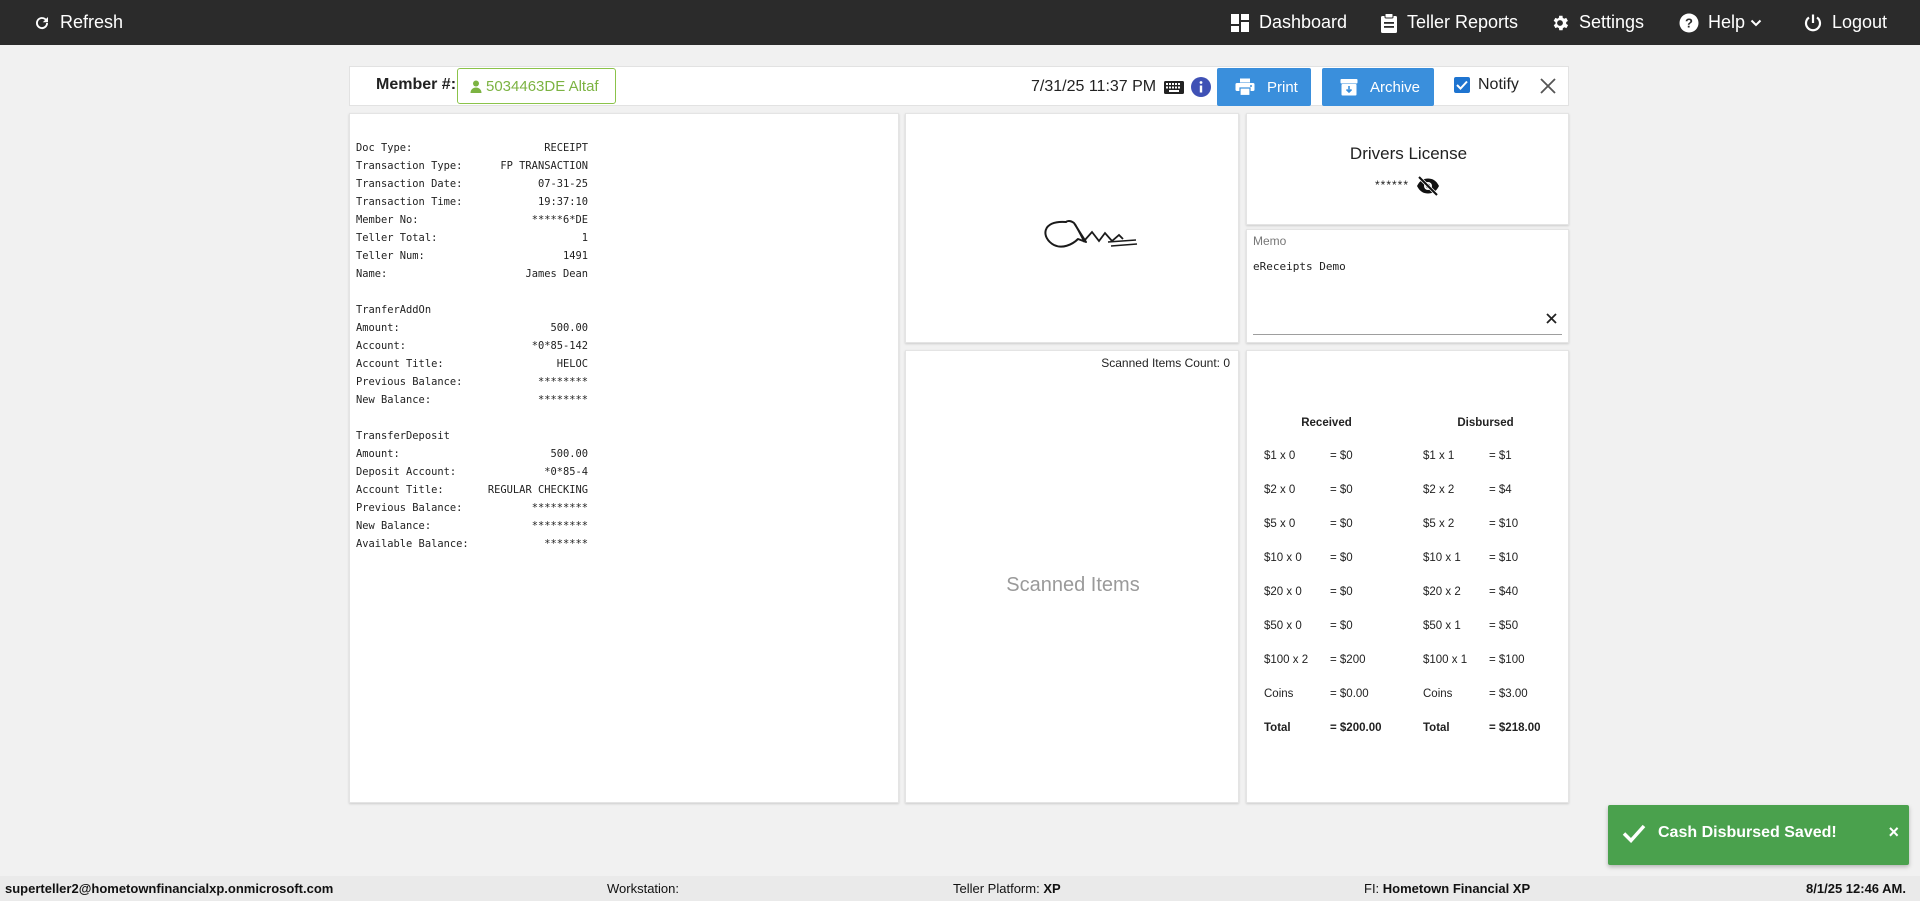 Image resolution: width=1920 pixels, height=901 pixels. I want to click on receipt-line-label: TranferAddOn, so click(394, 310).